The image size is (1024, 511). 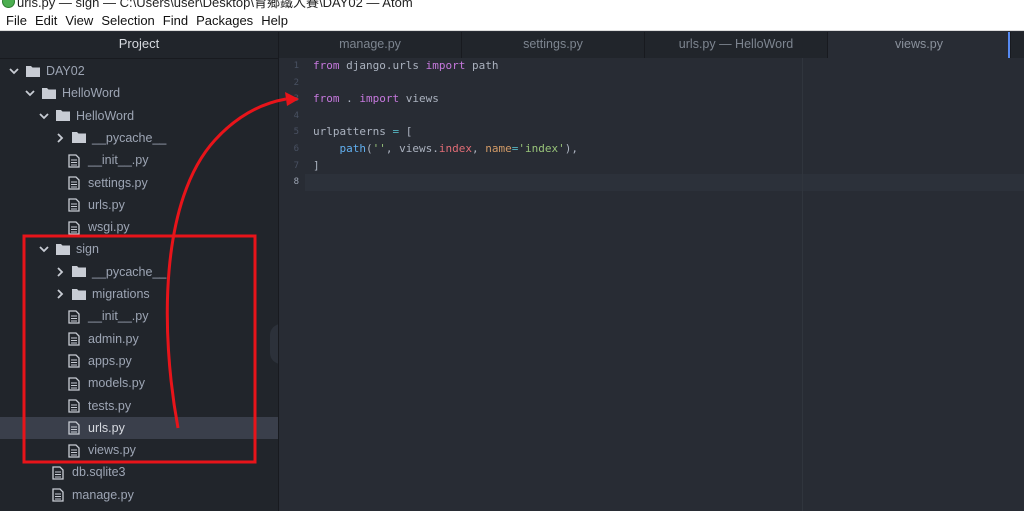 I want to click on code-line: urlpatterns = [, so click(x=362, y=132).